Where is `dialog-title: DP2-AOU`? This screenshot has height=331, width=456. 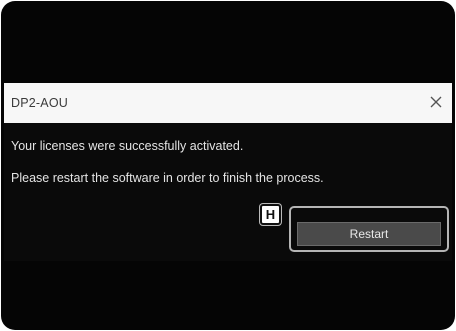
dialog-title: DP2-AOU is located at coordinates (39, 103).